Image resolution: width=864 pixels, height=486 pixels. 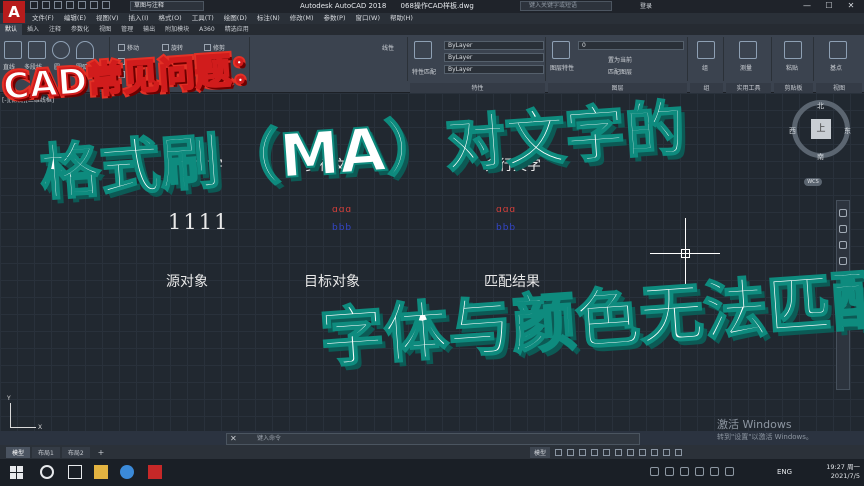 I want to click on menu-params: 参数(P), so click(x=334, y=18).